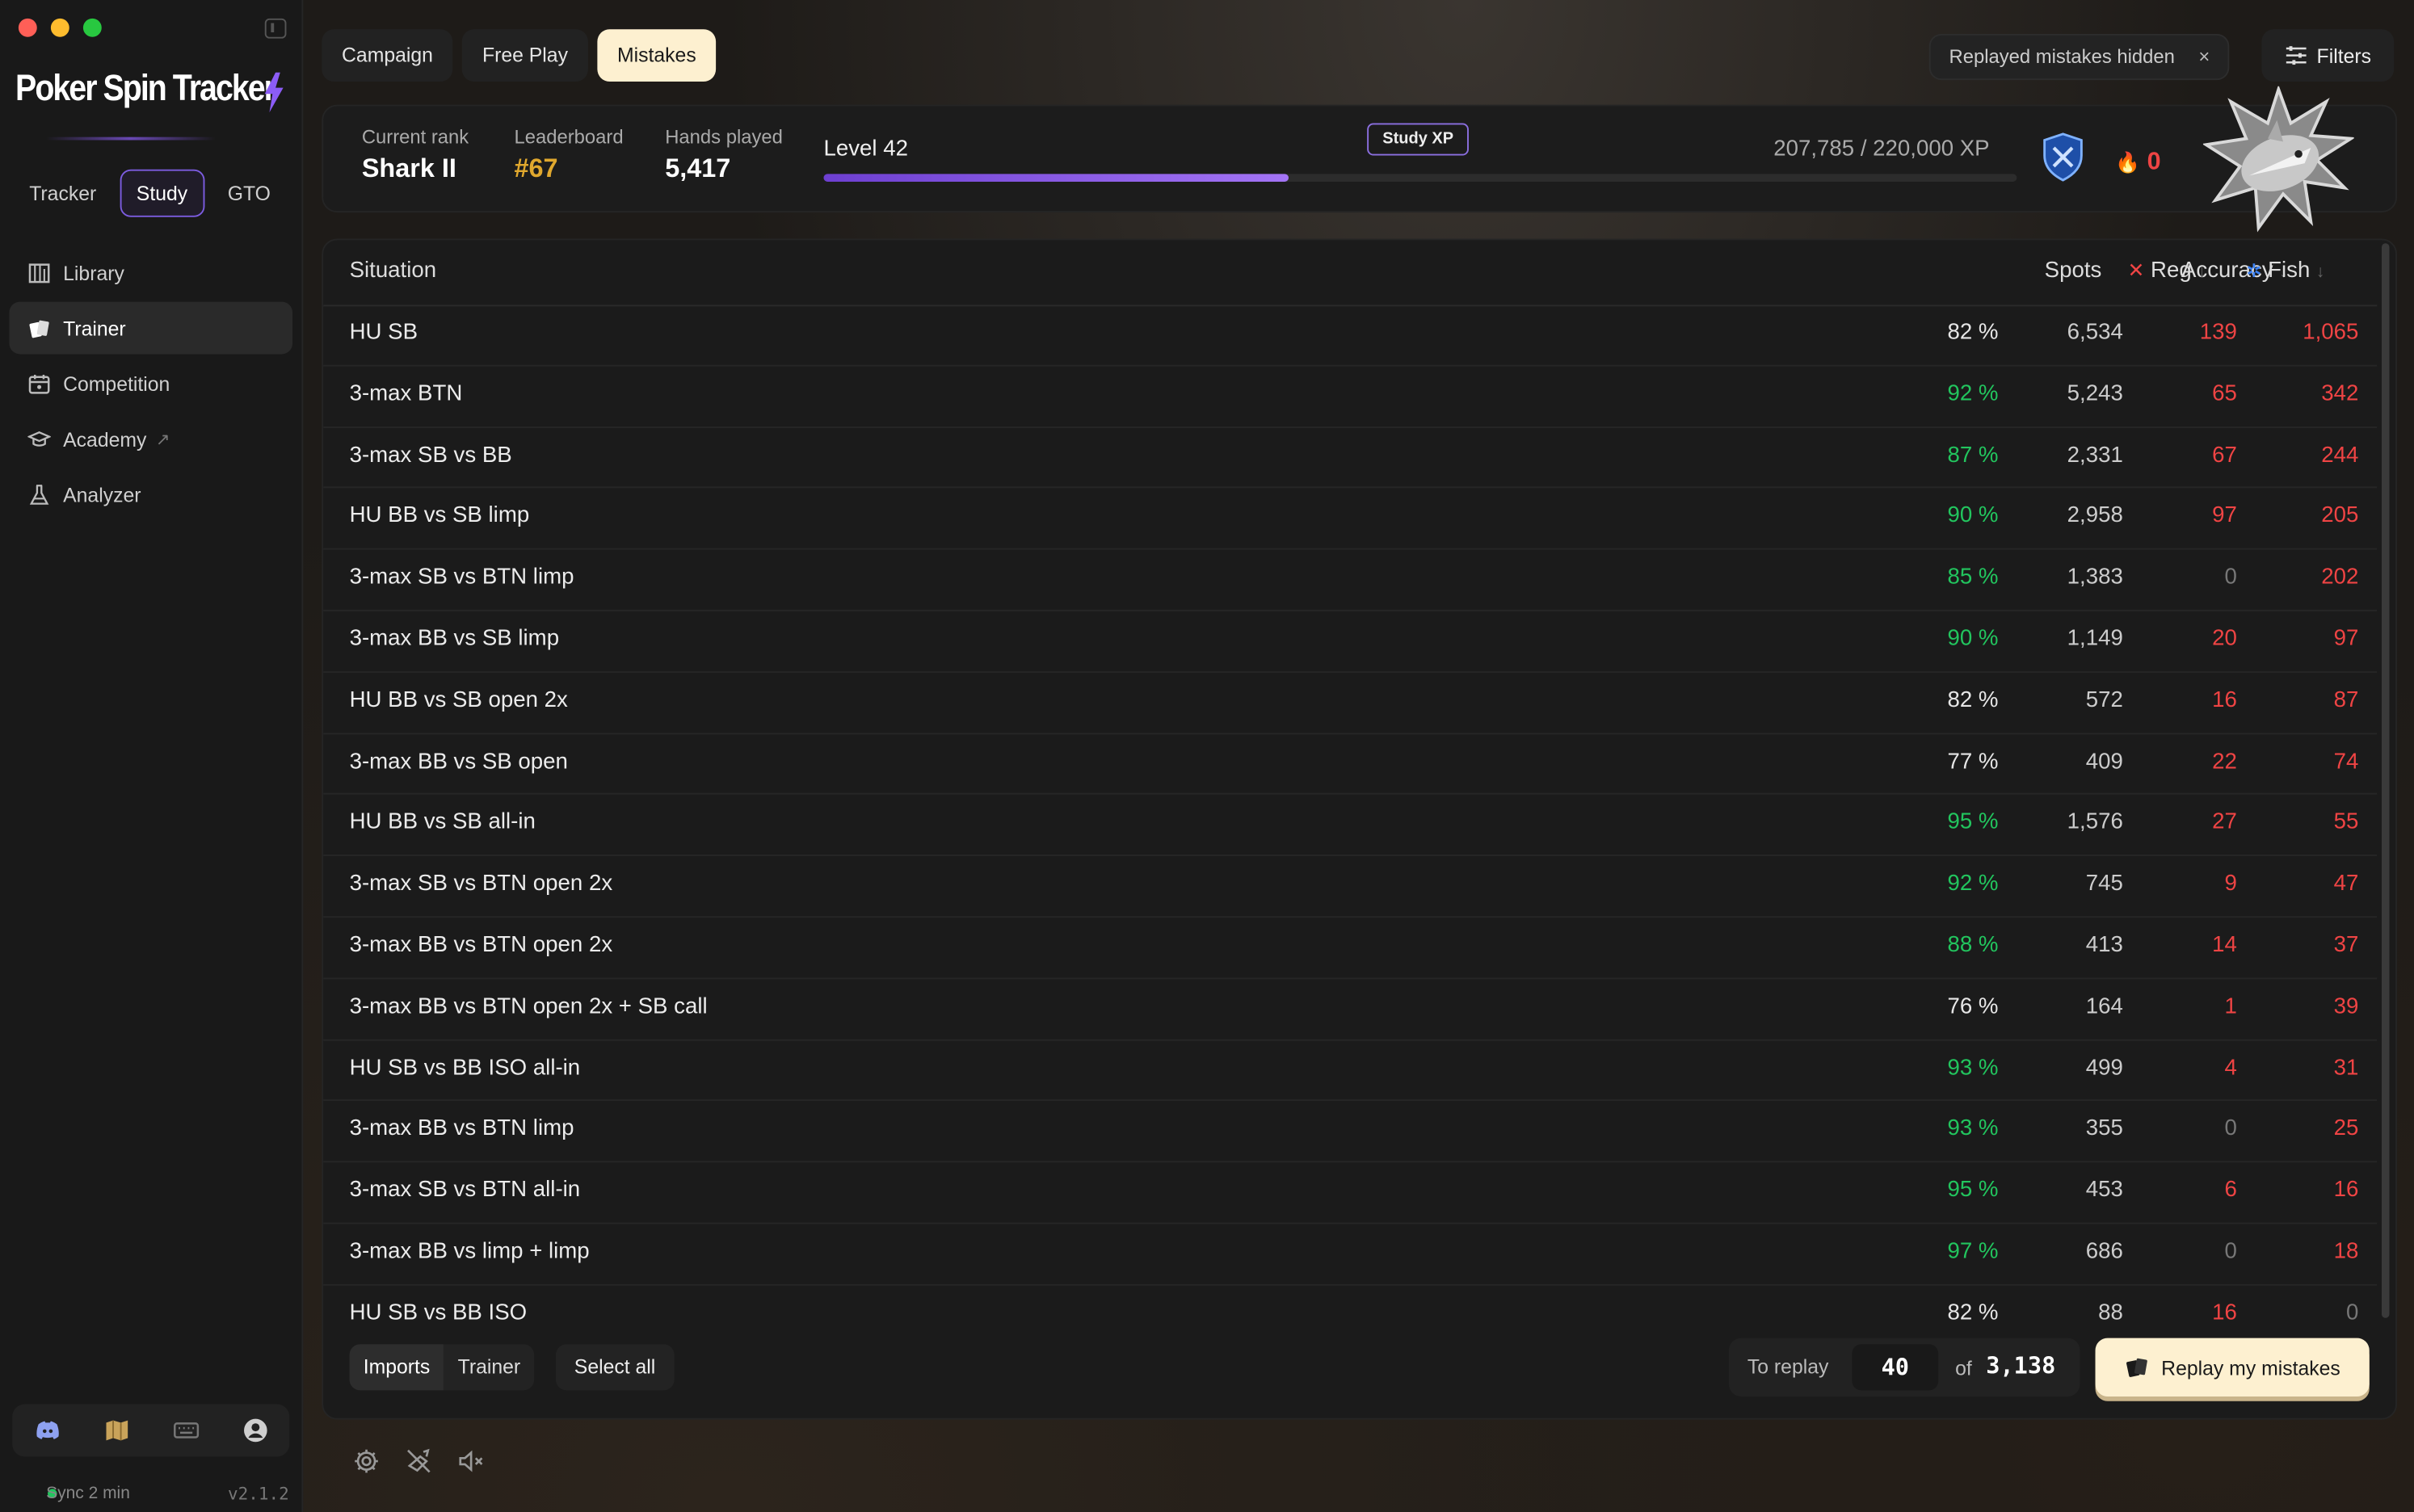  What do you see at coordinates (2296, 56) in the screenshot?
I see `sliders-icon` at bounding box center [2296, 56].